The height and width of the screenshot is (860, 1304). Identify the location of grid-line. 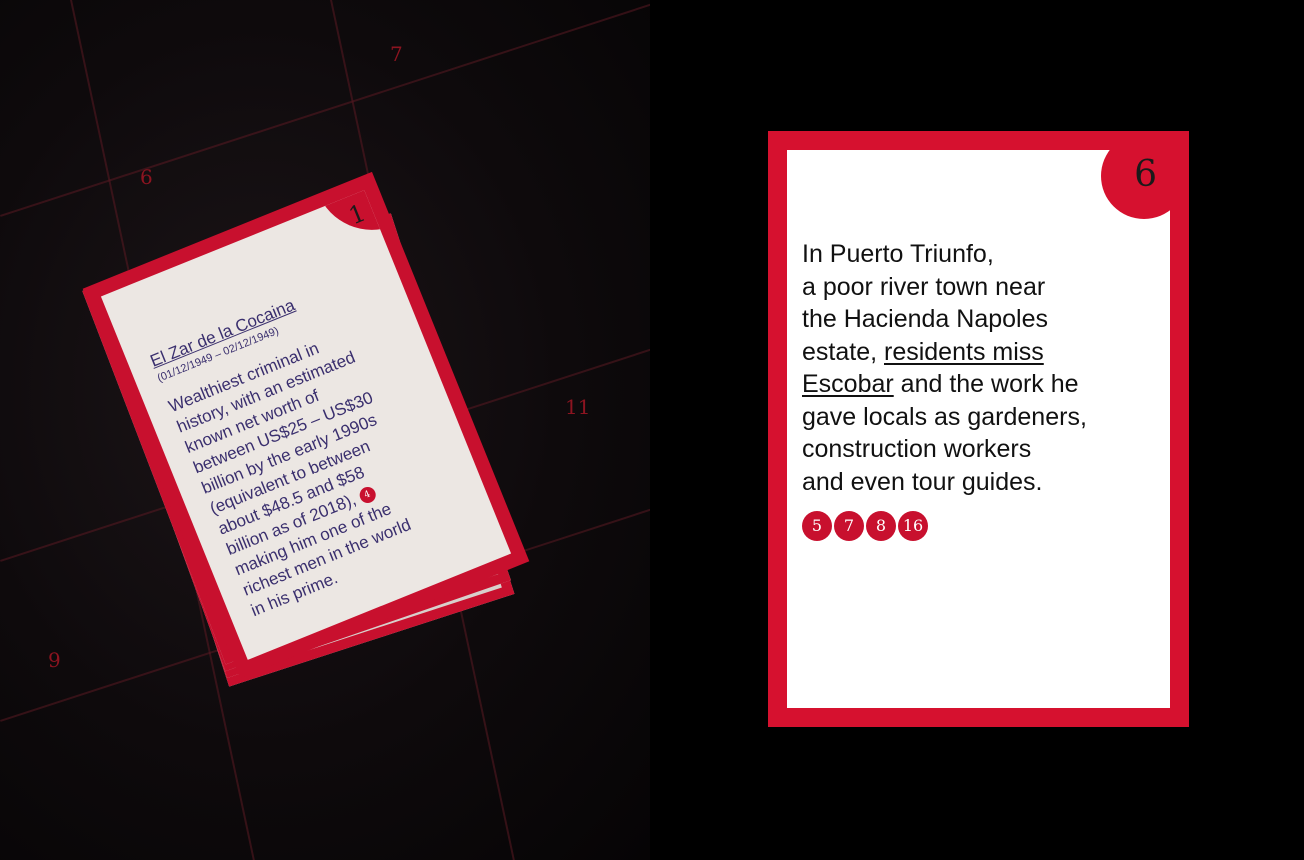
(325, 108).